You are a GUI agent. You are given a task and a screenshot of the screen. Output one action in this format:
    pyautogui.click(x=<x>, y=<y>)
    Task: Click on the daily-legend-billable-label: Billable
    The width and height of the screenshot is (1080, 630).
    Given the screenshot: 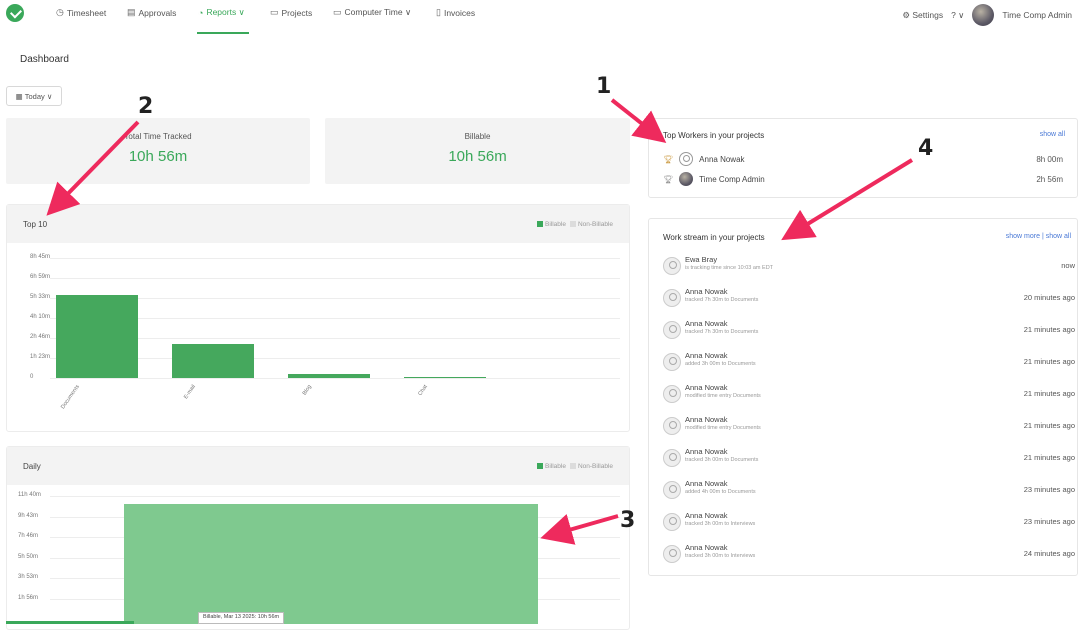 What is the action you would take?
    pyautogui.click(x=555, y=466)
    